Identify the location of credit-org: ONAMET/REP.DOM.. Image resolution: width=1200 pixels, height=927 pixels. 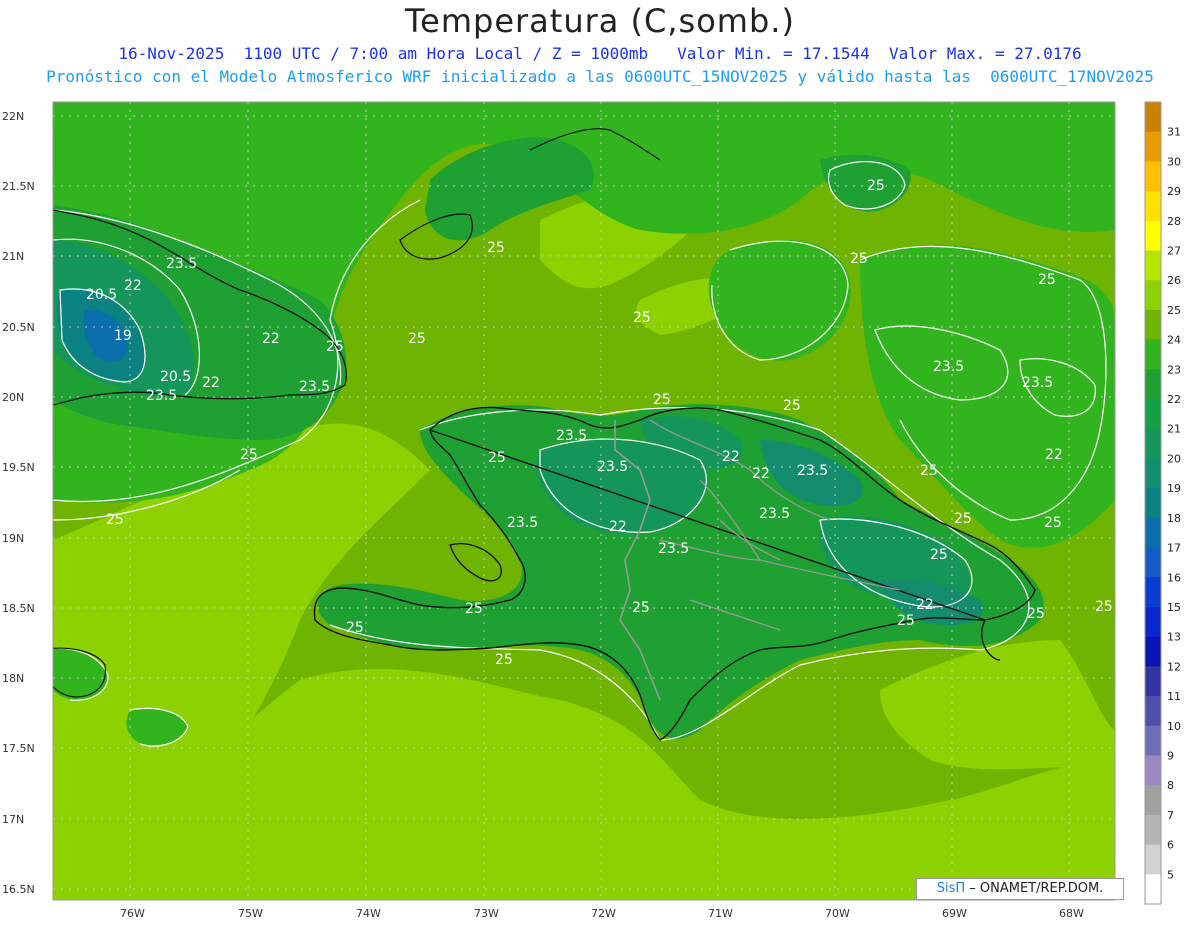
(1041, 888).